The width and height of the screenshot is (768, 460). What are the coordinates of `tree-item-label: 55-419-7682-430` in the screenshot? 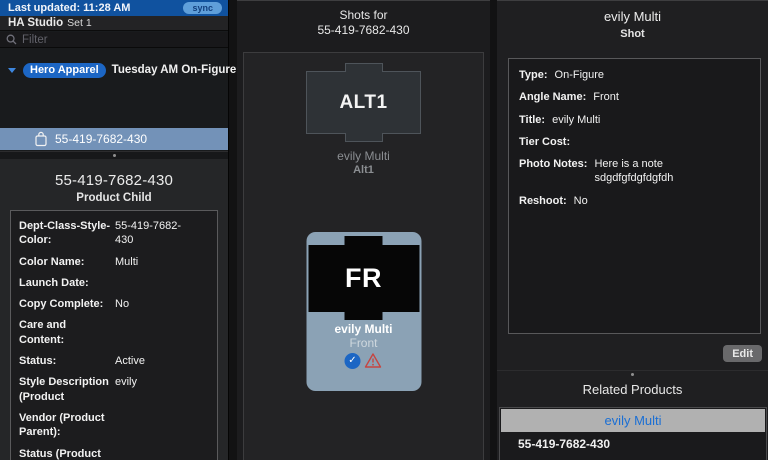 It's located at (101, 139).